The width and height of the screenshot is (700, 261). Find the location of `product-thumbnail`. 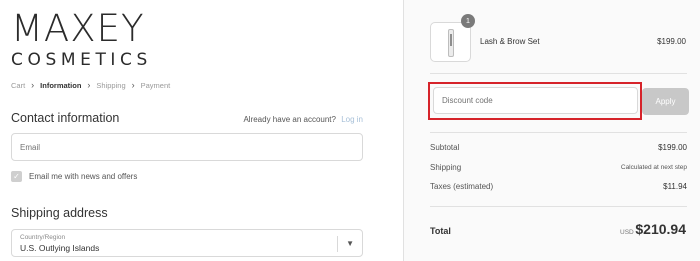

product-thumbnail is located at coordinates (450, 42).